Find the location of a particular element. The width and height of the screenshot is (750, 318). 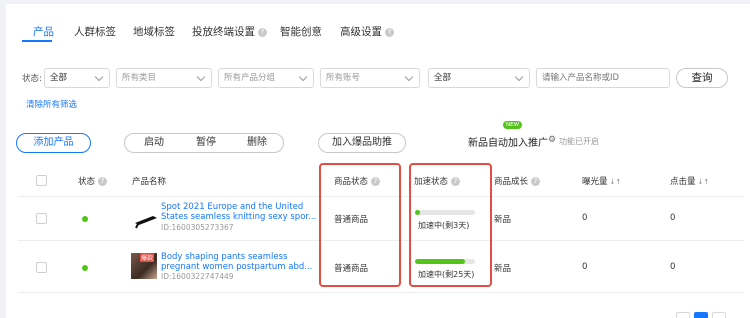

product-id: ID:1600305273367 is located at coordinates (197, 227).